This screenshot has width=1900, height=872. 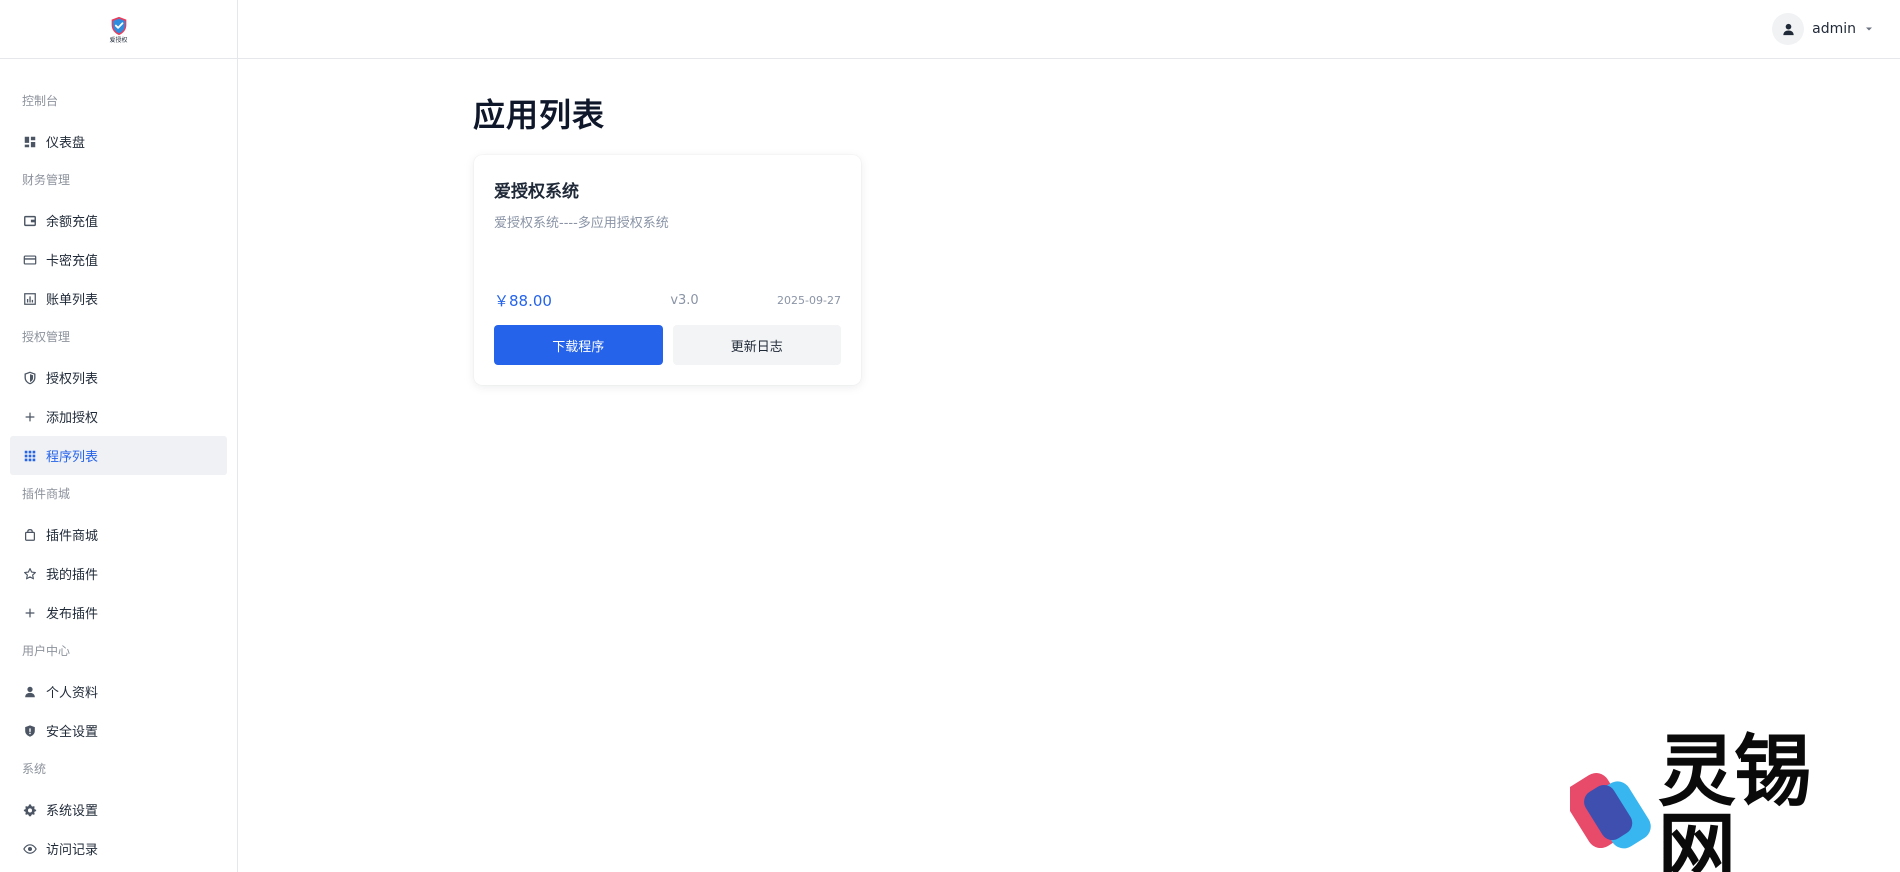 I want to click on nav-section-finance: 财务管理 余额充值 卡密充值 账单列表, so click(x=118, y=244).